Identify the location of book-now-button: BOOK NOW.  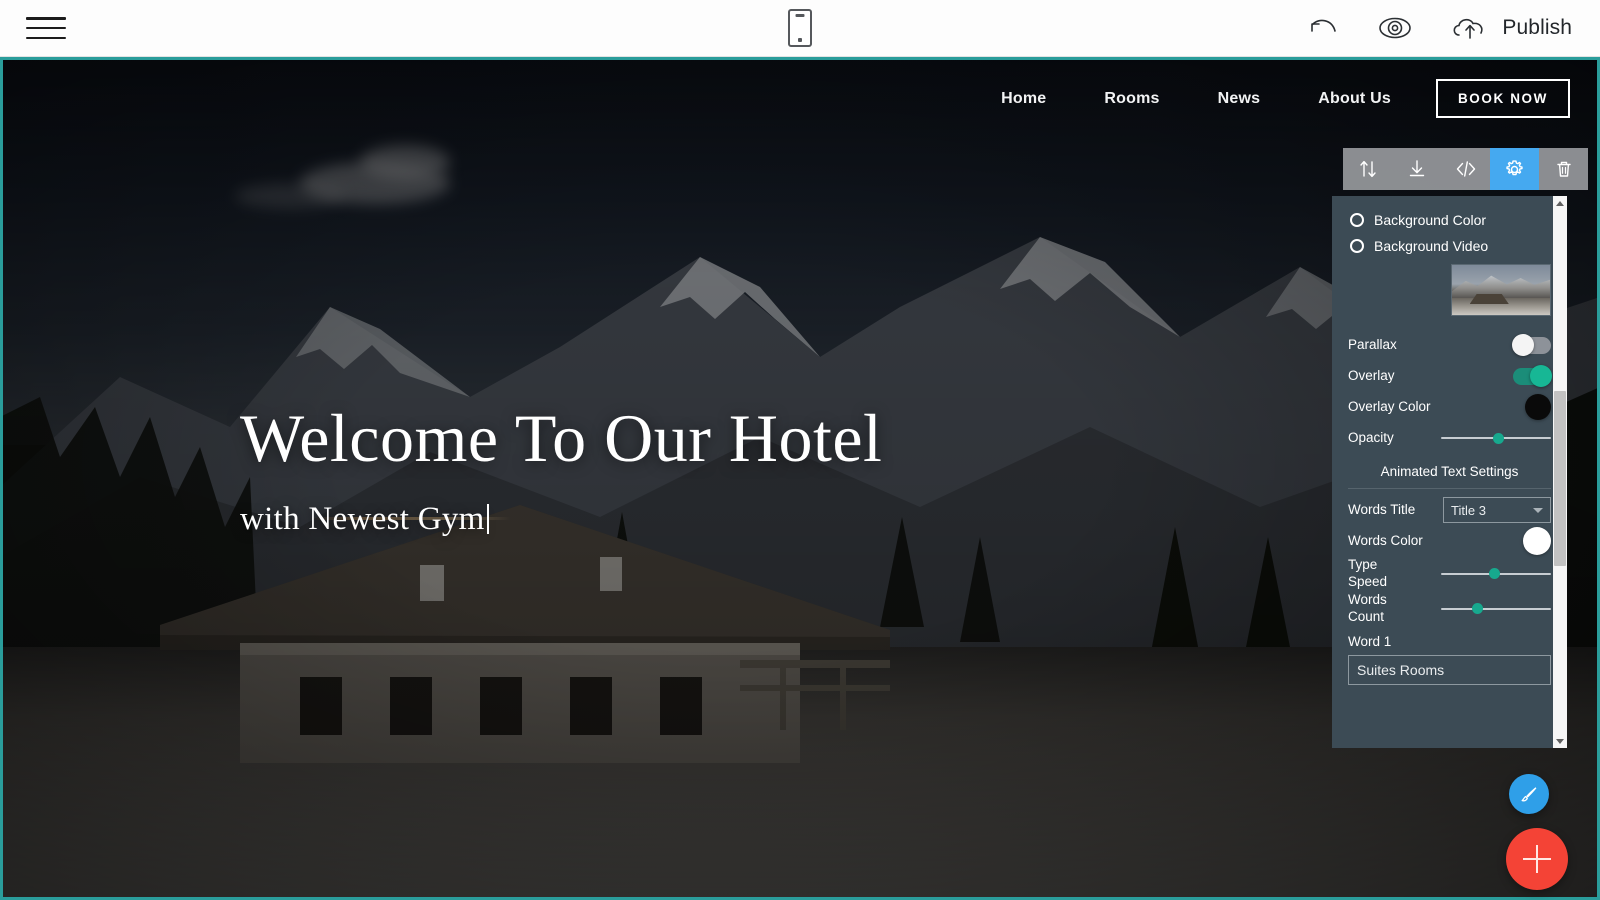
(1502, 98).